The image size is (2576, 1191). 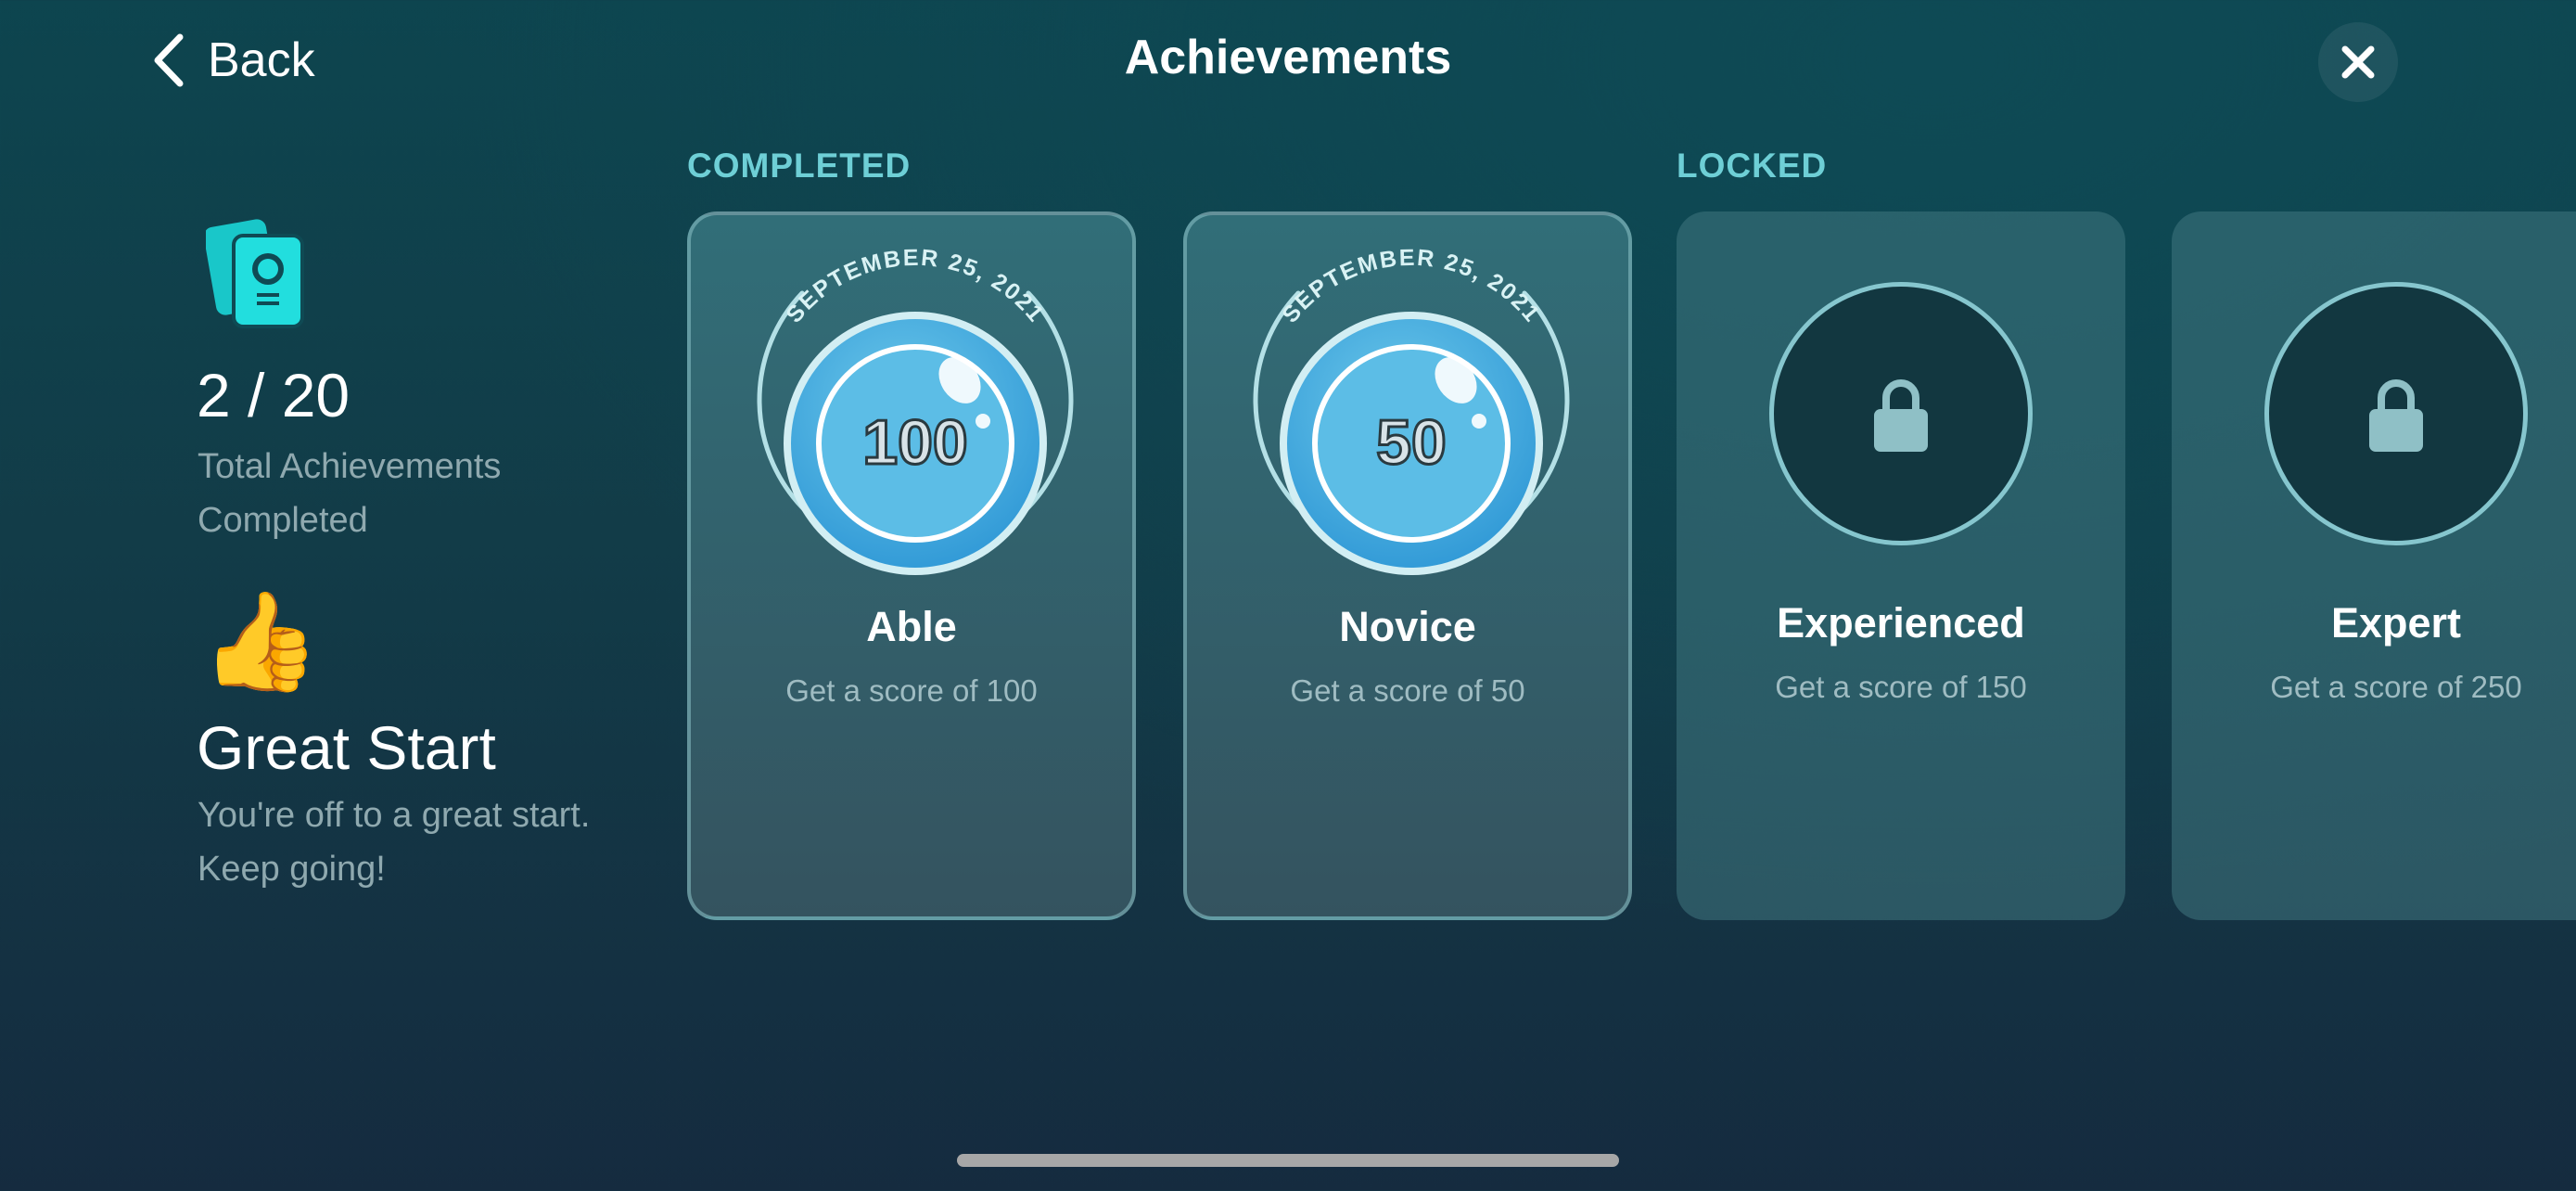 What do you see at coordinates (799, 166) in the screenshot?
I see `completed-heading: COMPLETED` at bounding box center [799, 166].